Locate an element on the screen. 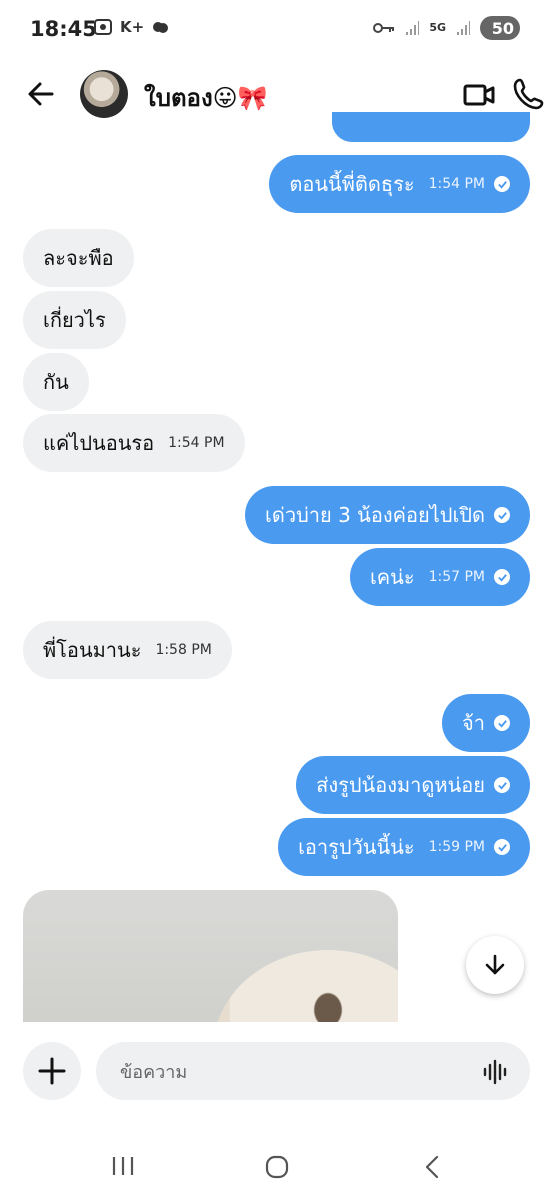 The image size is (554, 1200). plus-icon is located at coordinates (52, 1071).